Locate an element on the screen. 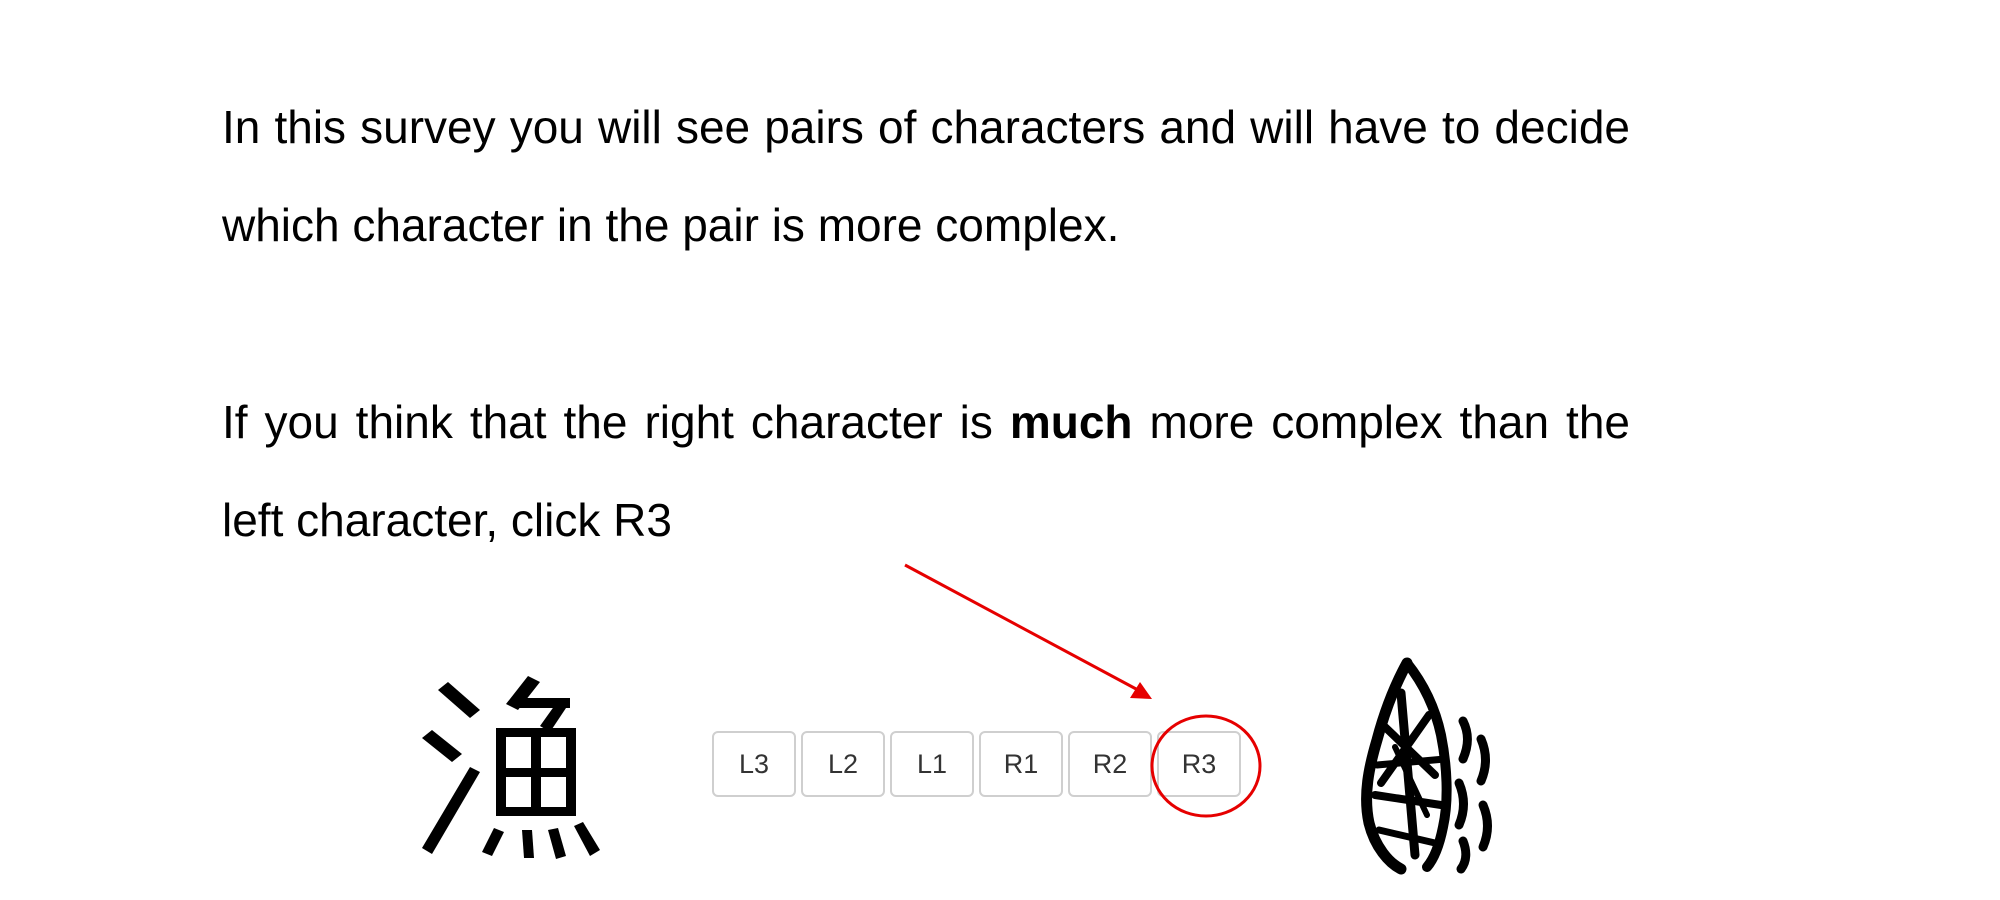 This screenshot has height=900, width=2000. instruction-emphasis: much is located at coordinates (1071, 422).